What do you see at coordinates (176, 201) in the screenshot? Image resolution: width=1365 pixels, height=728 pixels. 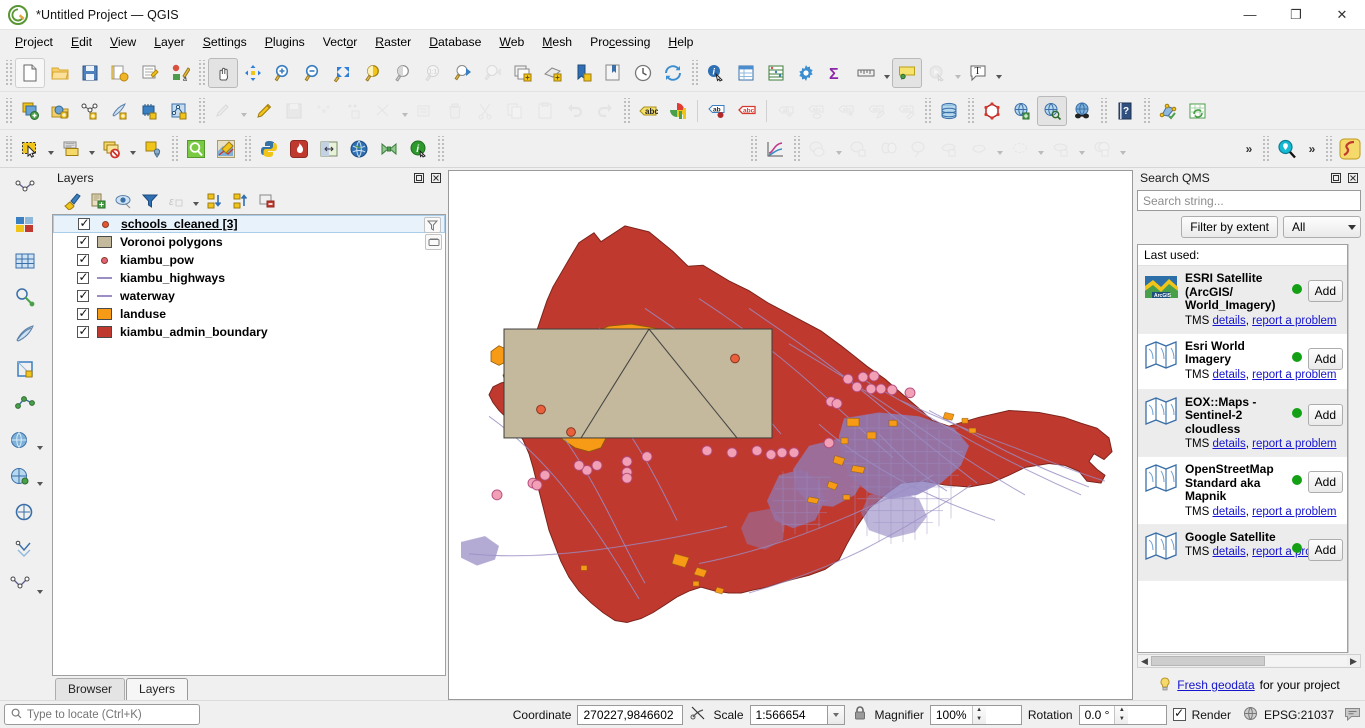 I see `filter-expression-icon: ε` at bounding box center [176, 201].